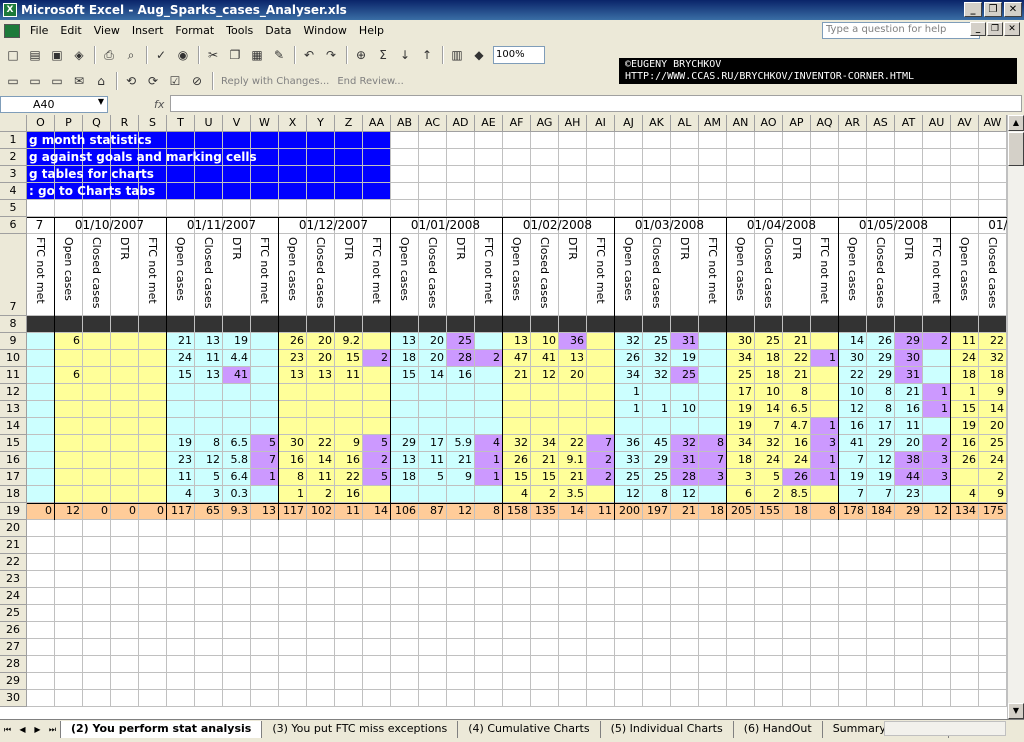 Image resolution: width=1024 pixels, height=742 pixels. Describe the element at coordinates (778, 729) in the screenshot. I see `tab-handout: (6) HandOut` at that location.